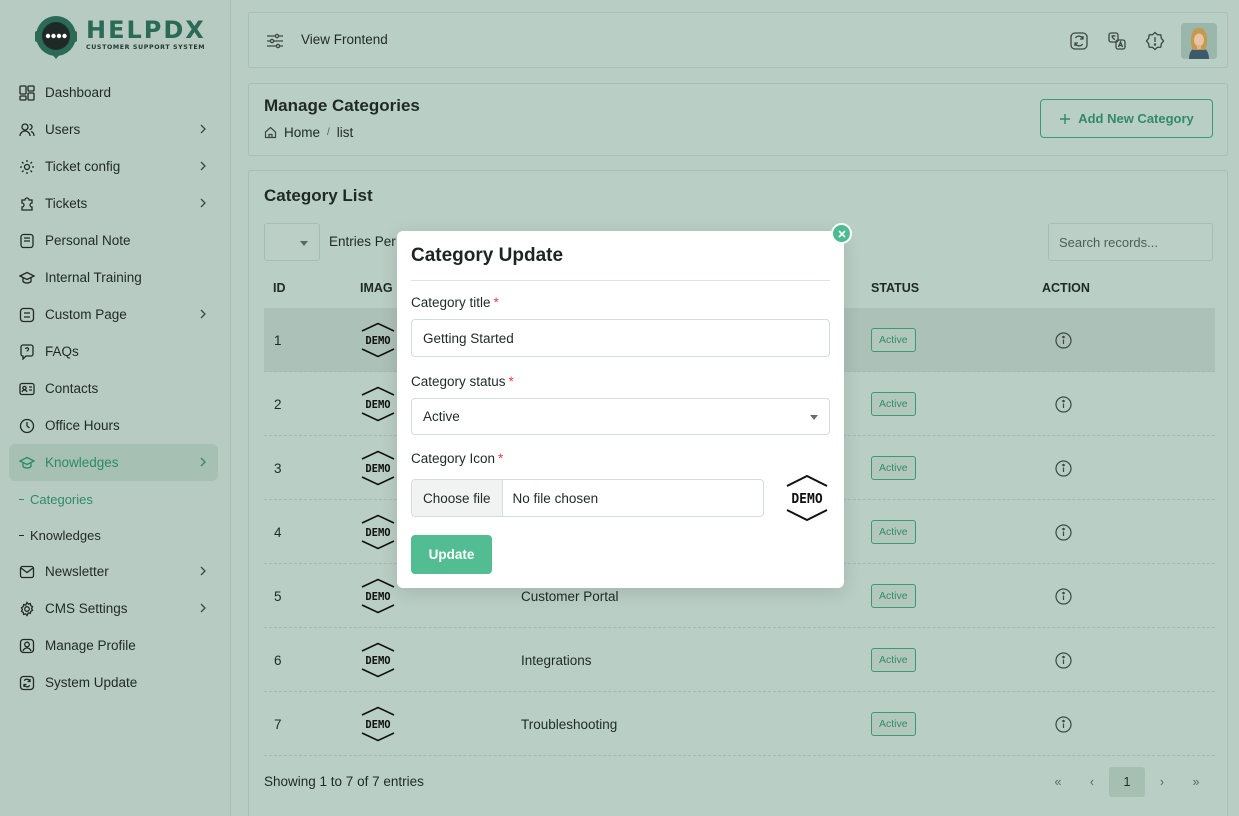  I want to click on row-id: 2, so click(278, 404).